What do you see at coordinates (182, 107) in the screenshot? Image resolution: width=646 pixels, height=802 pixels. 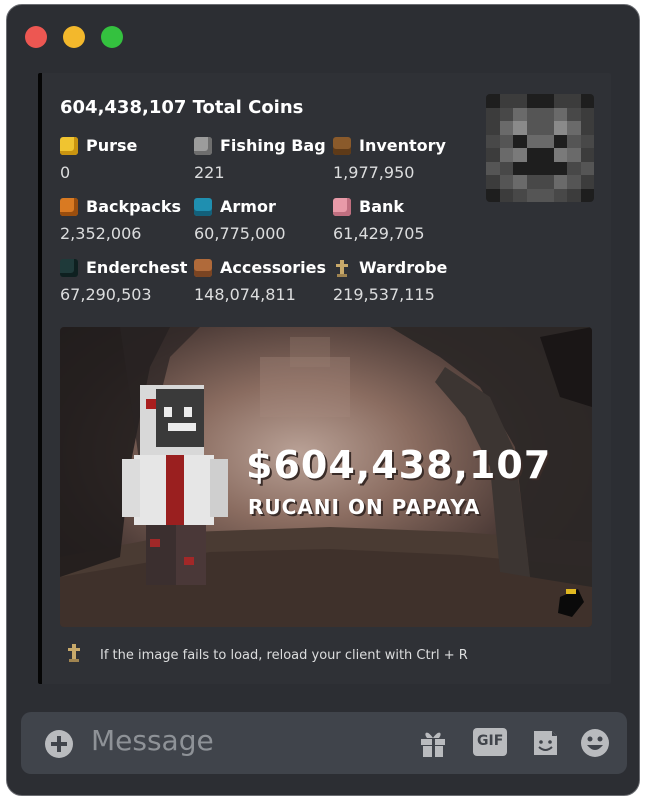 I see `embed-title: 604,438,107 Total Coins` at bounding box center [182, 107].